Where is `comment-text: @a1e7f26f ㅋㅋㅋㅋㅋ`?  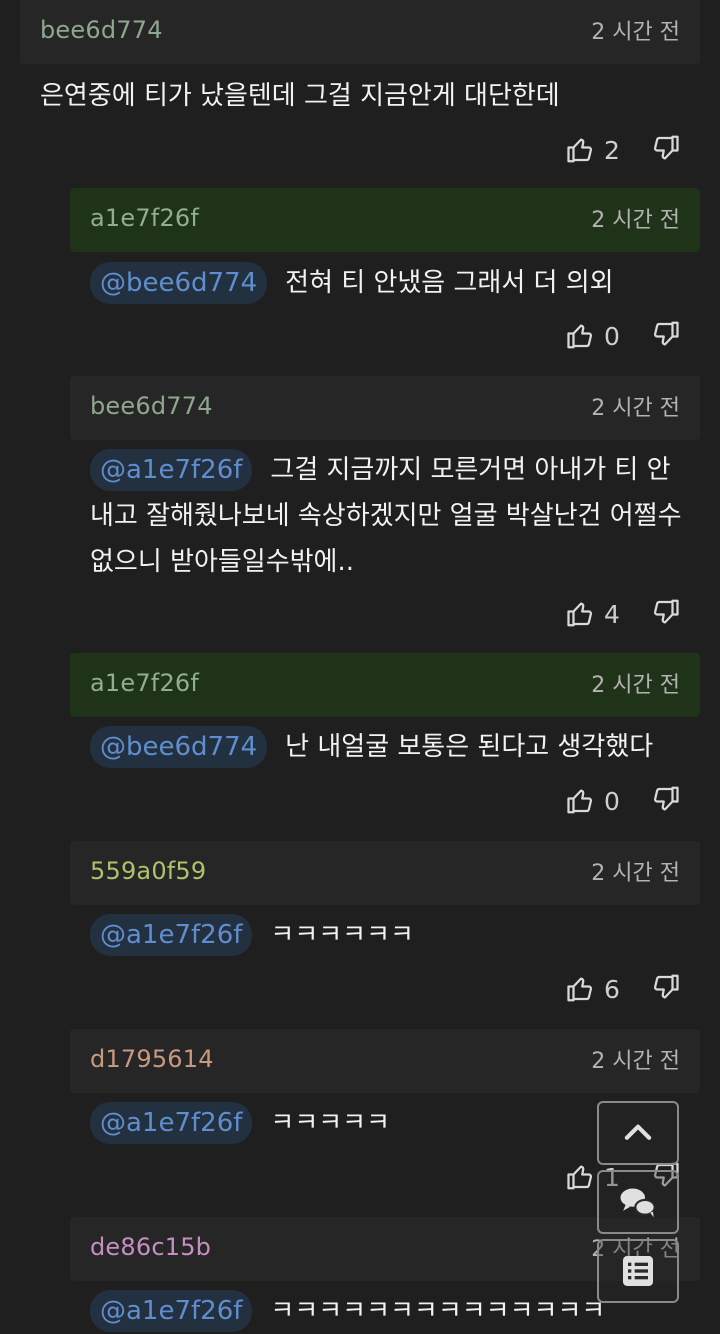
comment-text: @a1e7f26f ㅋㅋㅋㅋㅋ is located at coordinates (240, 1123).